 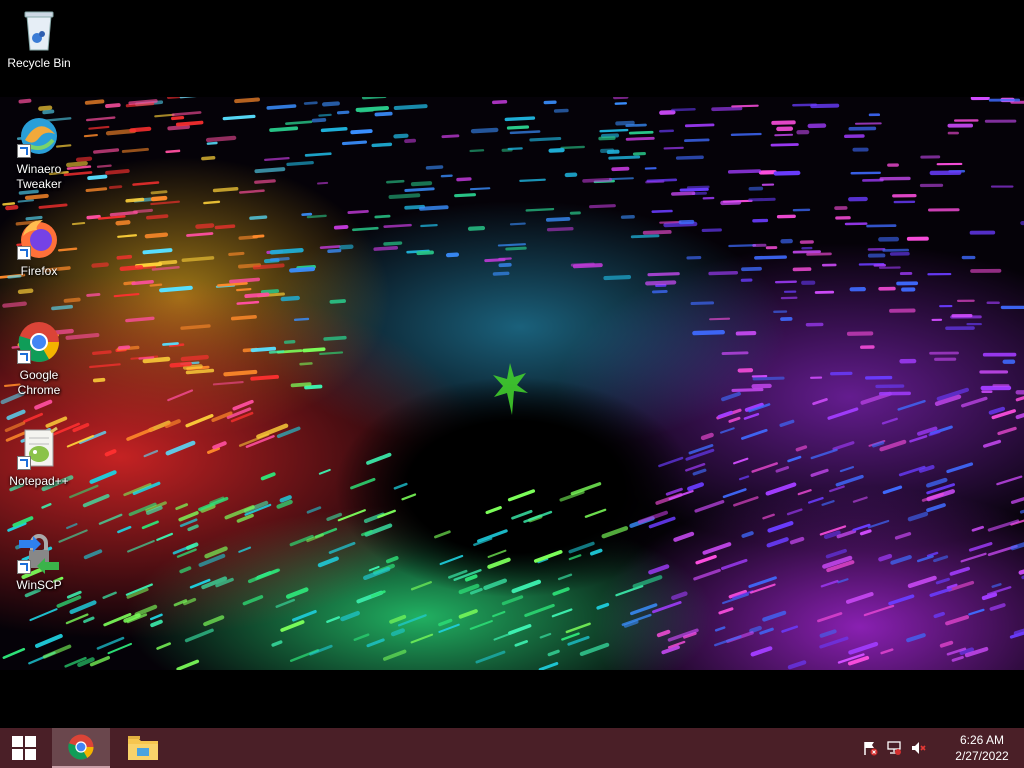 I want to click on windows-logo-icon, so click(x=24, y=748).